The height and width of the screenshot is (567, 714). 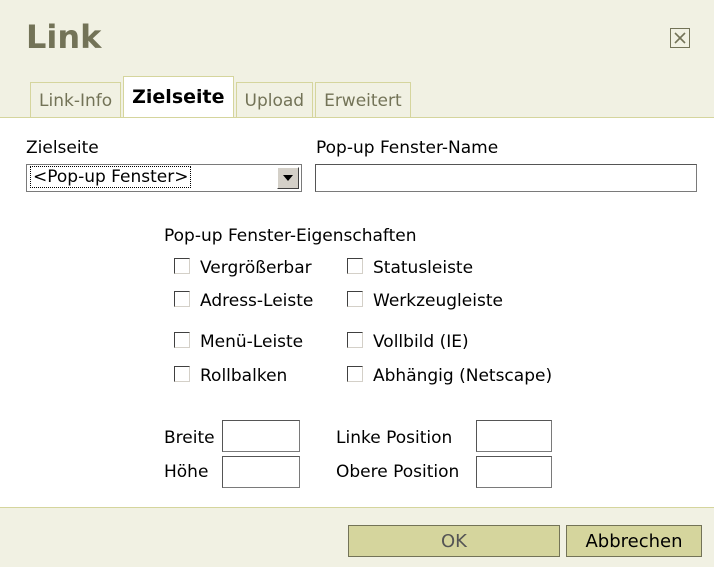 I want to click on top-position-label: Obere Position, so click(x=398, y=472).